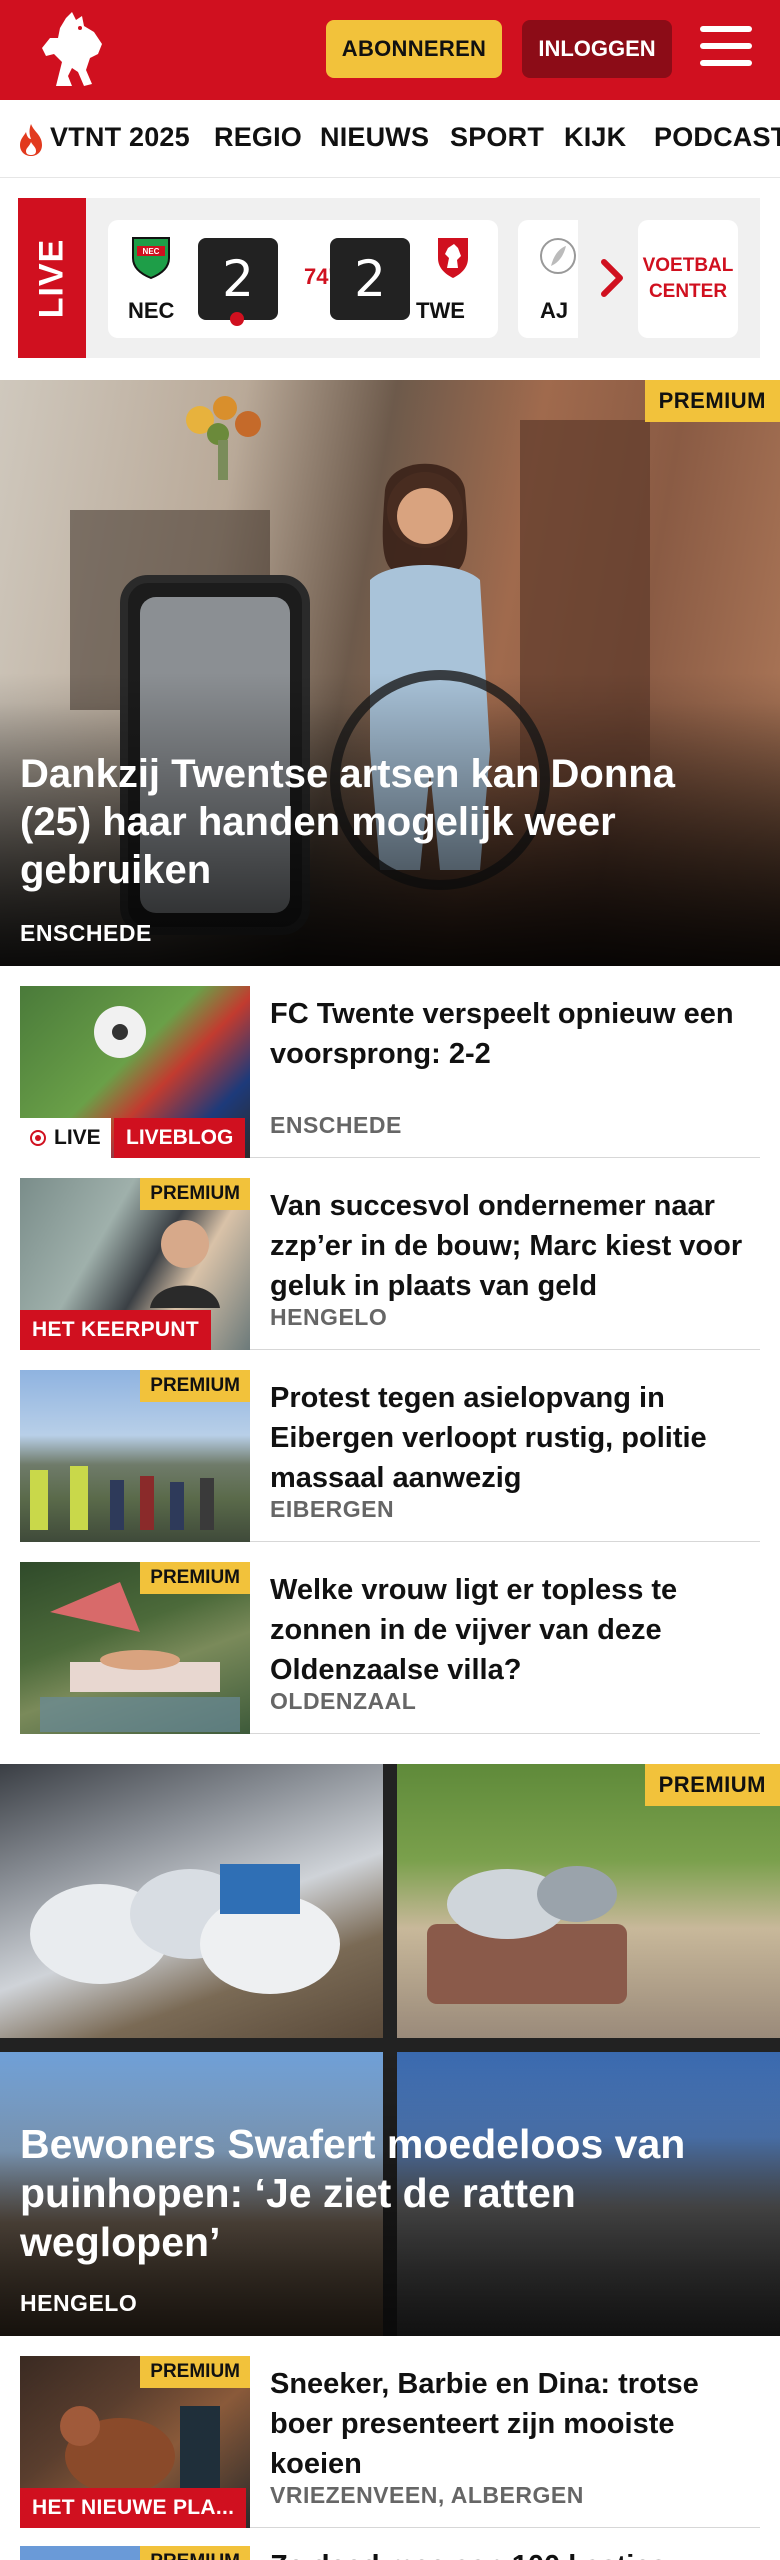 The image size is (780, 2560). What do you see at coordinates (122, 1498) in the screenshot?
I see `crowd-image` at bounding box center [122, 1498].